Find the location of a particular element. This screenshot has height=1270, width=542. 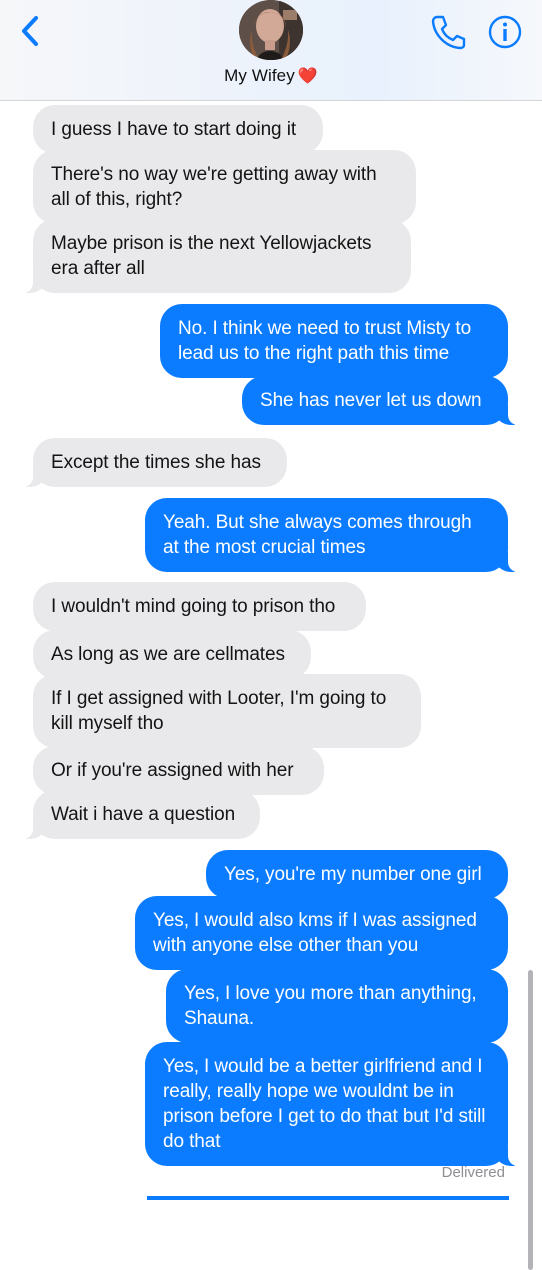

conversation-header: My Wifey ❤️ is located at coordinates (271, 50).